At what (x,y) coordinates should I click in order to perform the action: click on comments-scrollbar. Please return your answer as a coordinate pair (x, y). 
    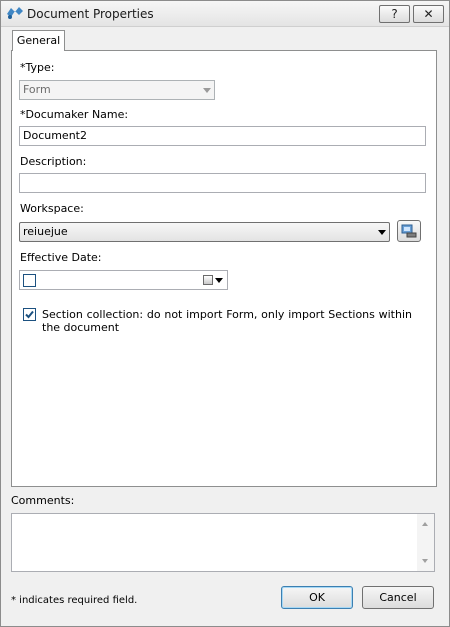
    Looking at the image, I should click on (425, 542).